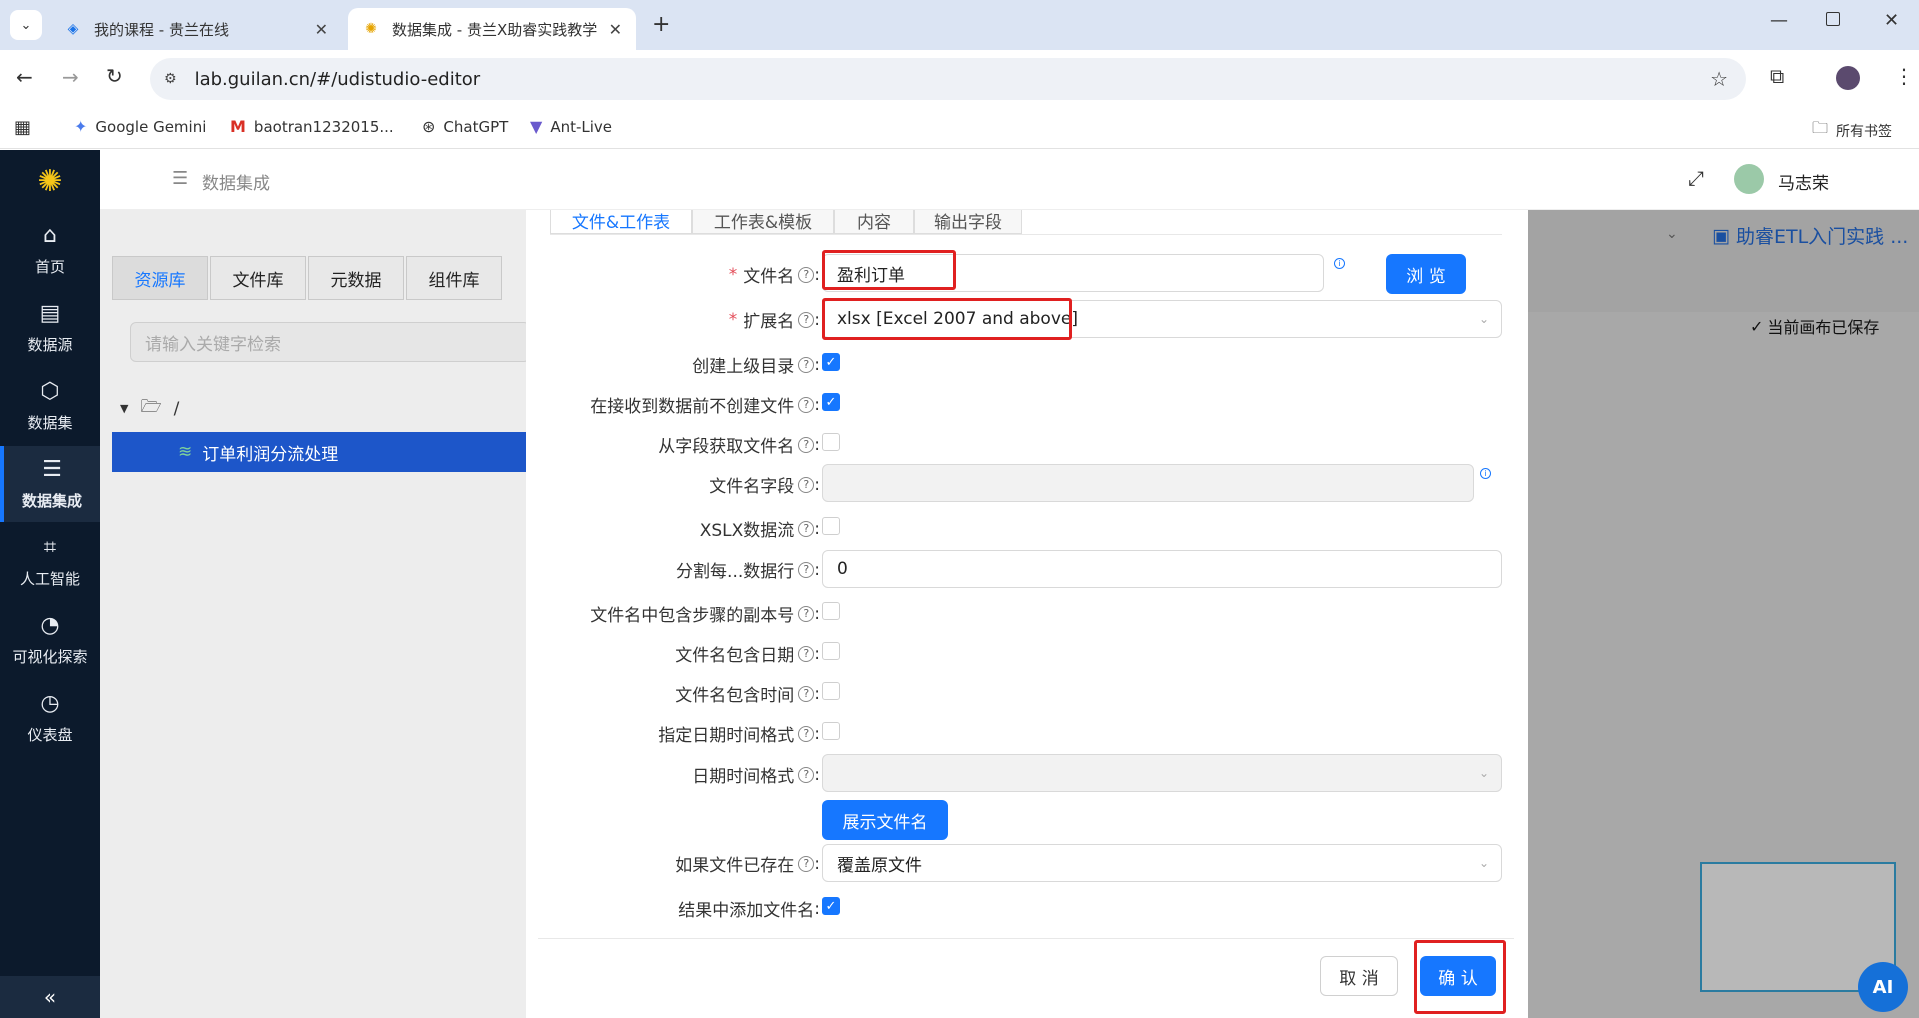  What do you see at coordinates (1891, 20) in the screenshot?
I see `close-window-button: ✕` at bounding box center [1891, 20].